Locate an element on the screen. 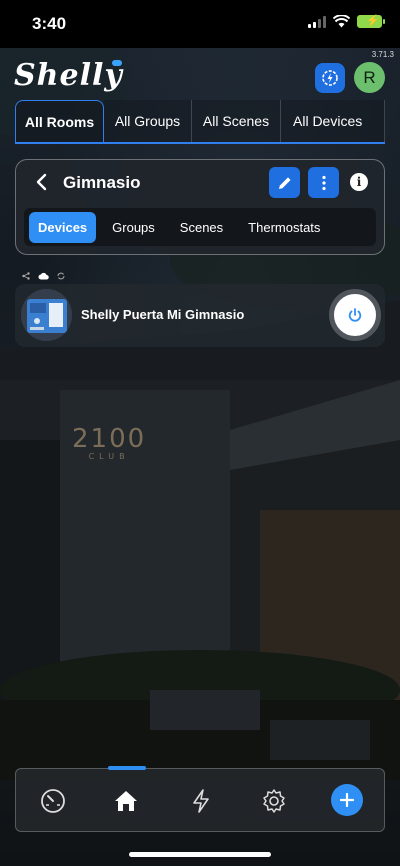 This screenshot has height=866, width=400. info-icon: i is located at coordinates (359, 182).